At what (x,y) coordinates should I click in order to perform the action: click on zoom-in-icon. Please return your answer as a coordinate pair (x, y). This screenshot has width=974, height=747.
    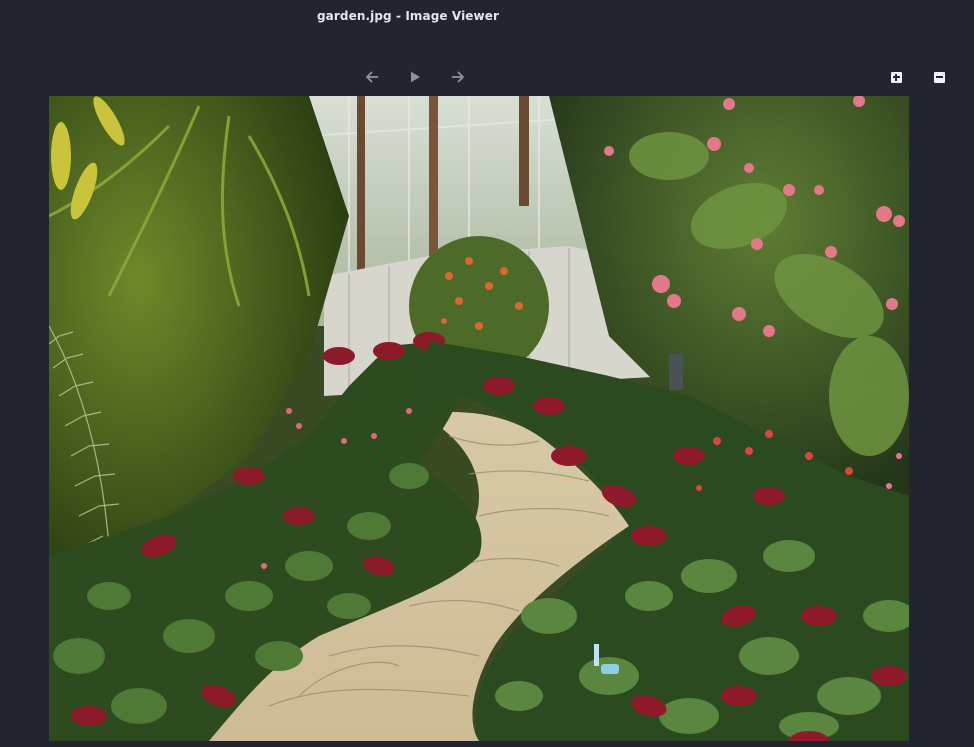
    Looking at the image, I should click on (896, 77).